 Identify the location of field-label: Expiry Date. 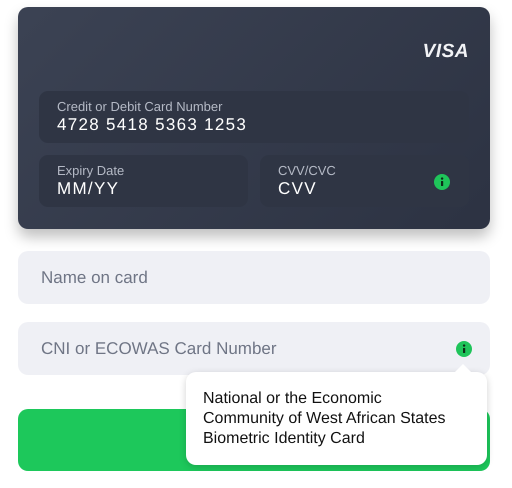
(90, 170).